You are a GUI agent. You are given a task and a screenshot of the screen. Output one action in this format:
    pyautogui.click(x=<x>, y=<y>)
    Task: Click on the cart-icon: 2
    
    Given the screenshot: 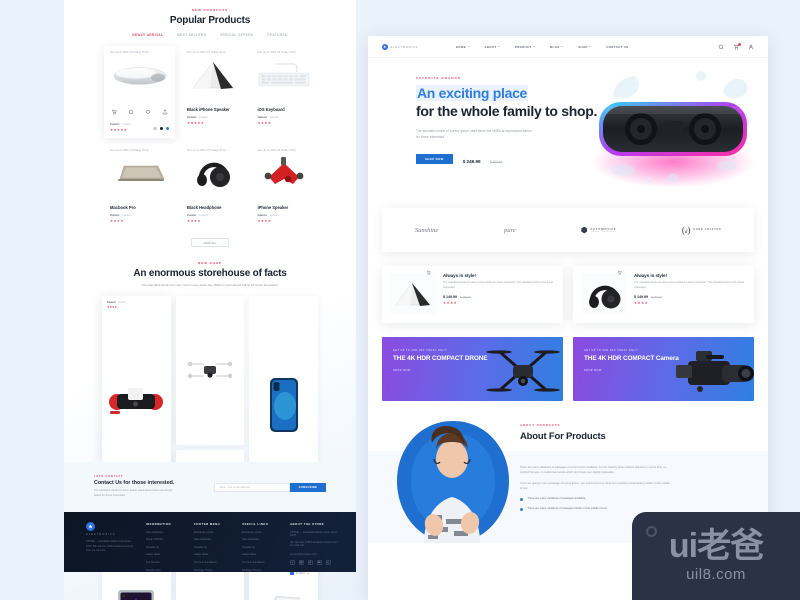 What is the action you would take?
    pyautogui.click(x=737, y=46)
    